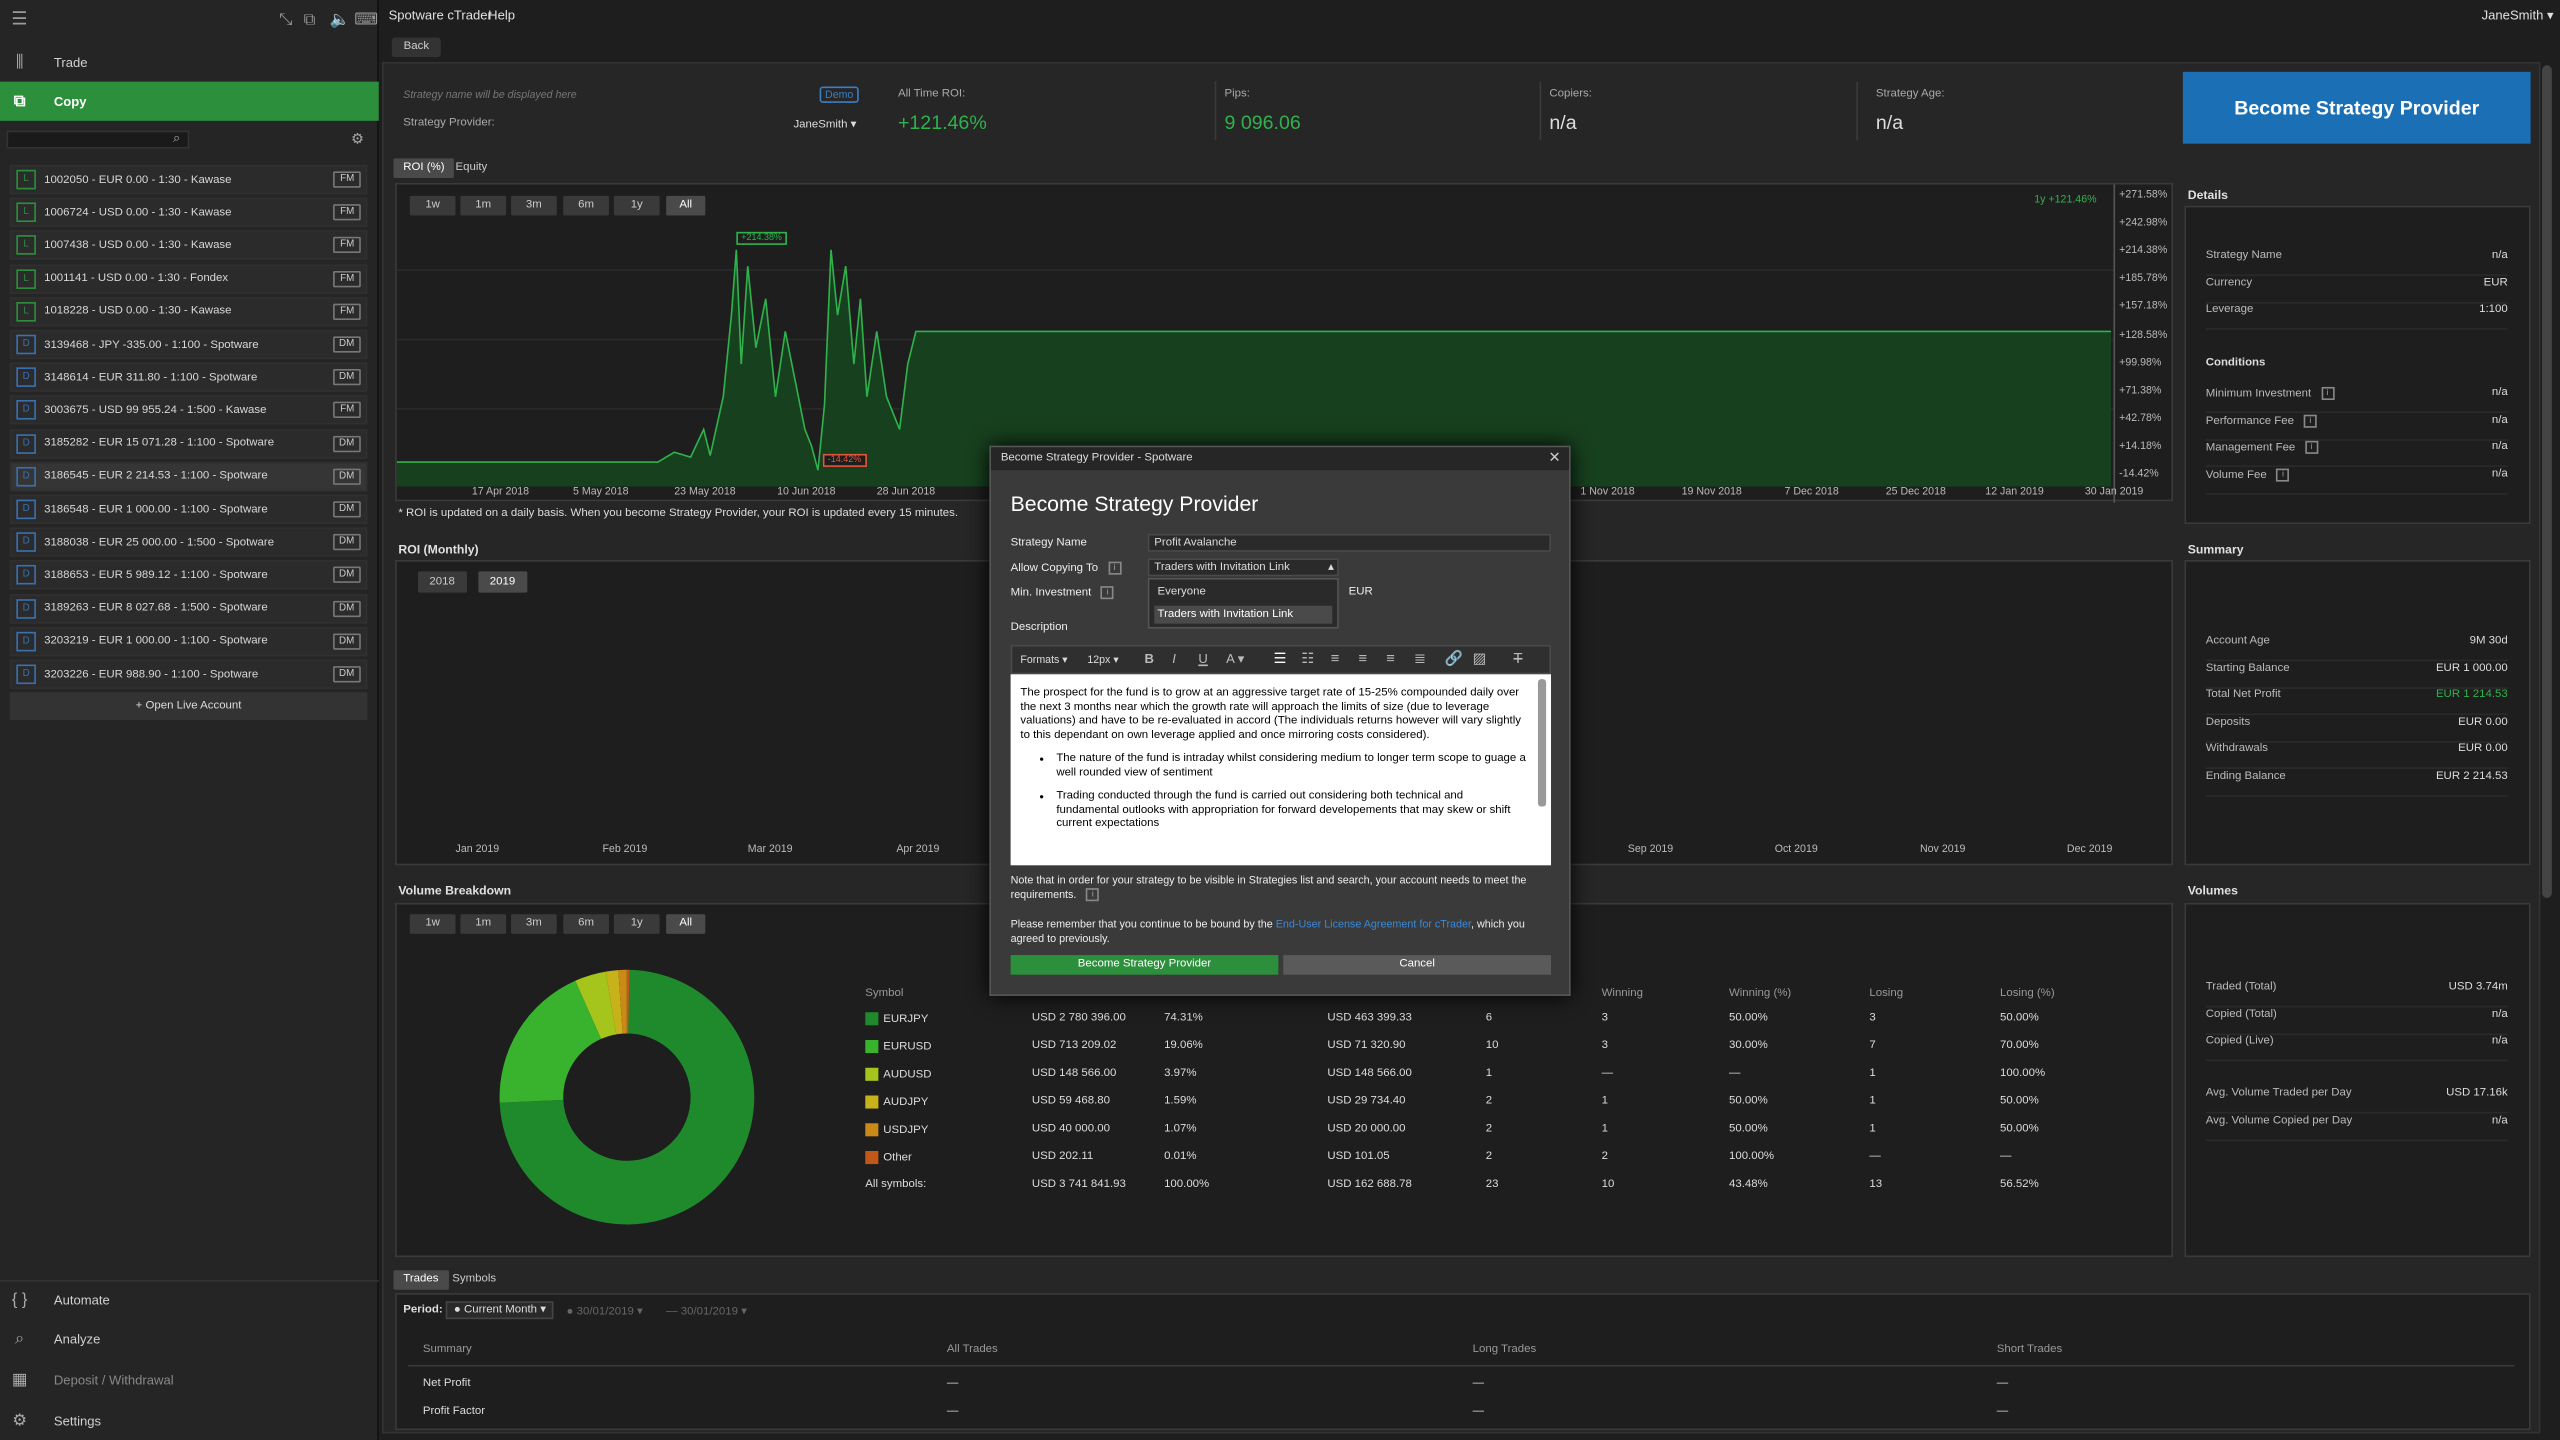 The height and width of the screenshot is (1440, 2560). I want to click on help-menu: Help, so click(501, 15).